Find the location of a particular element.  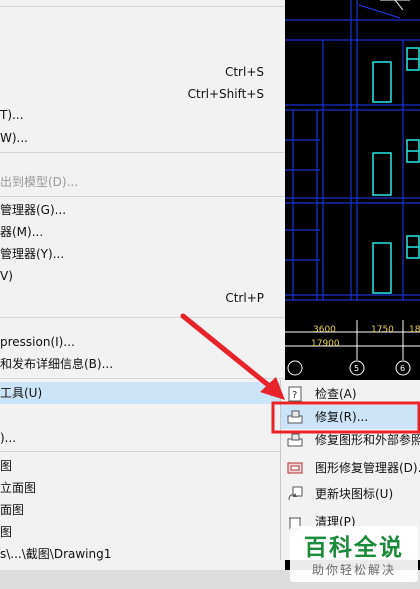

recovery-manager-icon is located at coordinates (295, 468).